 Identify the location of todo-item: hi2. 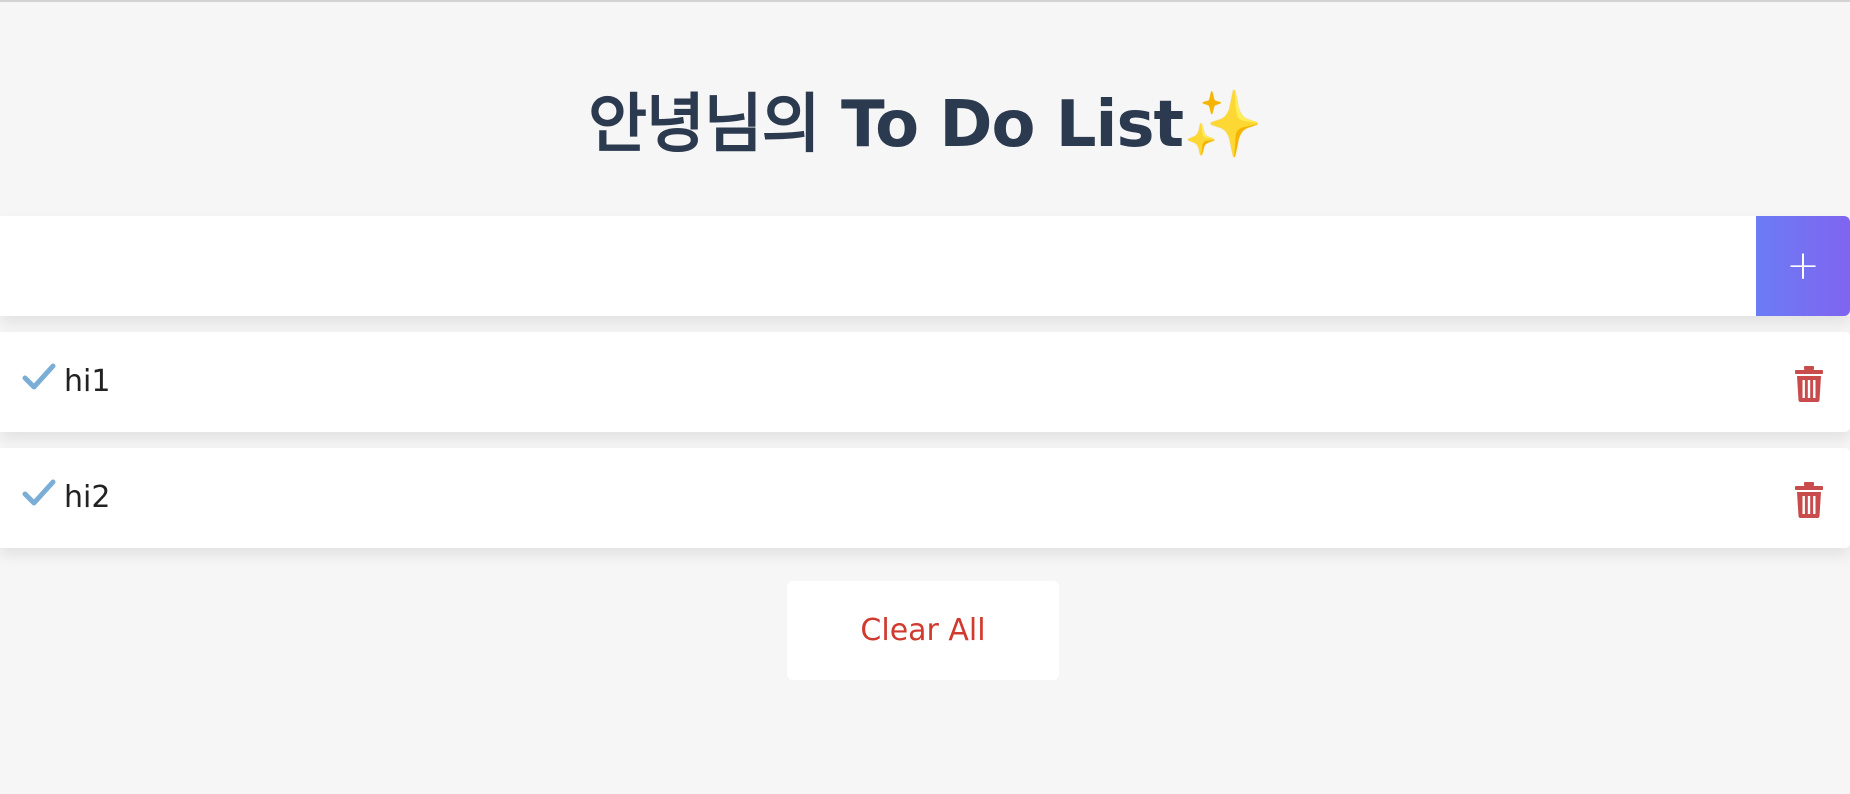
(925, 498).